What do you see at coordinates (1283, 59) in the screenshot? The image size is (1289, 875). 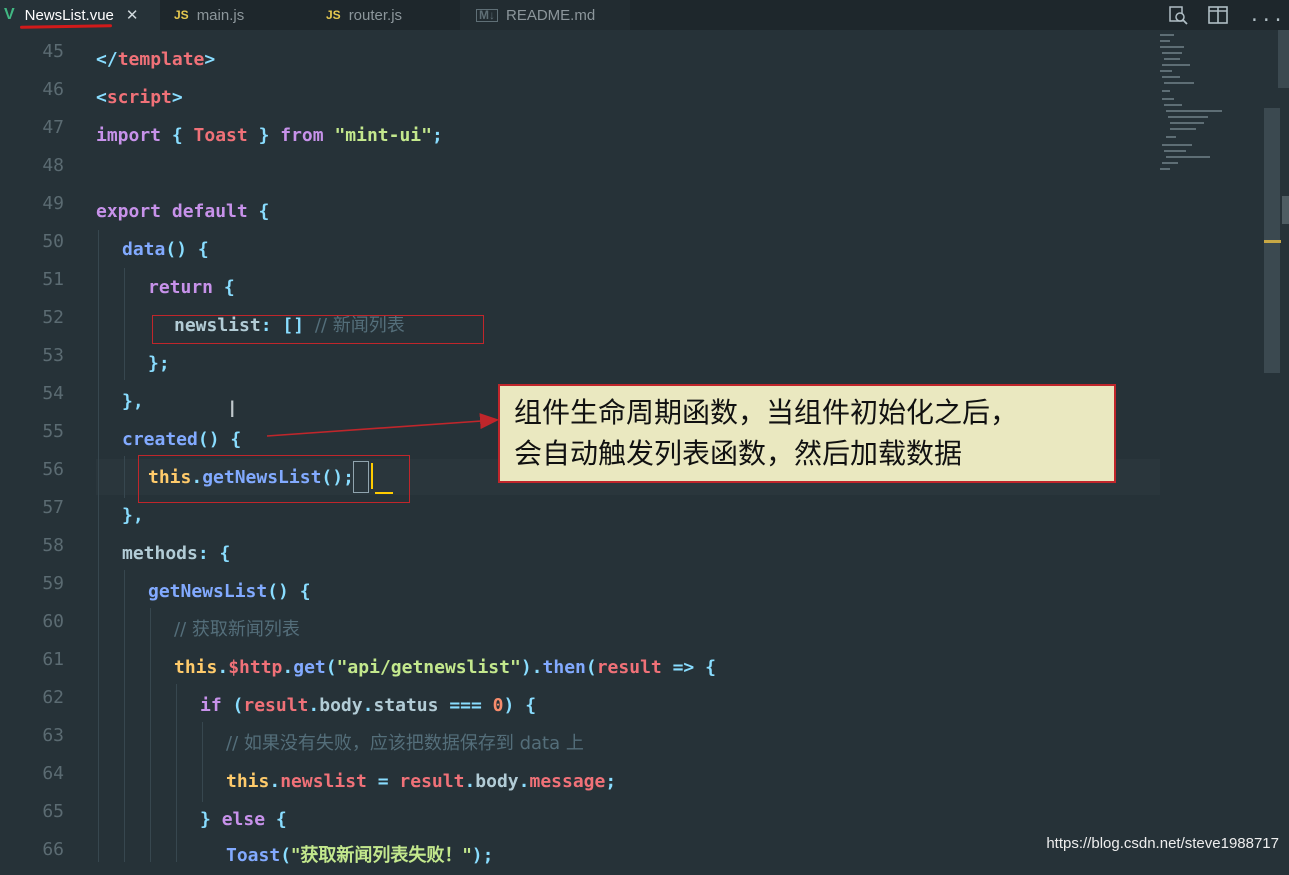 I see `scrollbar-overview-ruler` at bounding box center [1283, 59].